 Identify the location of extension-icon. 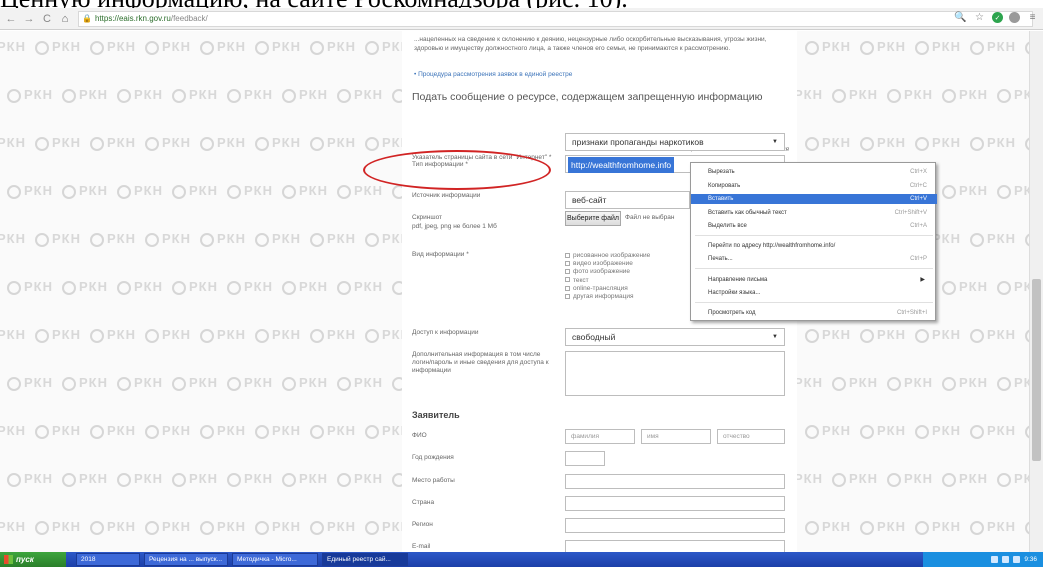
(1014, 17).